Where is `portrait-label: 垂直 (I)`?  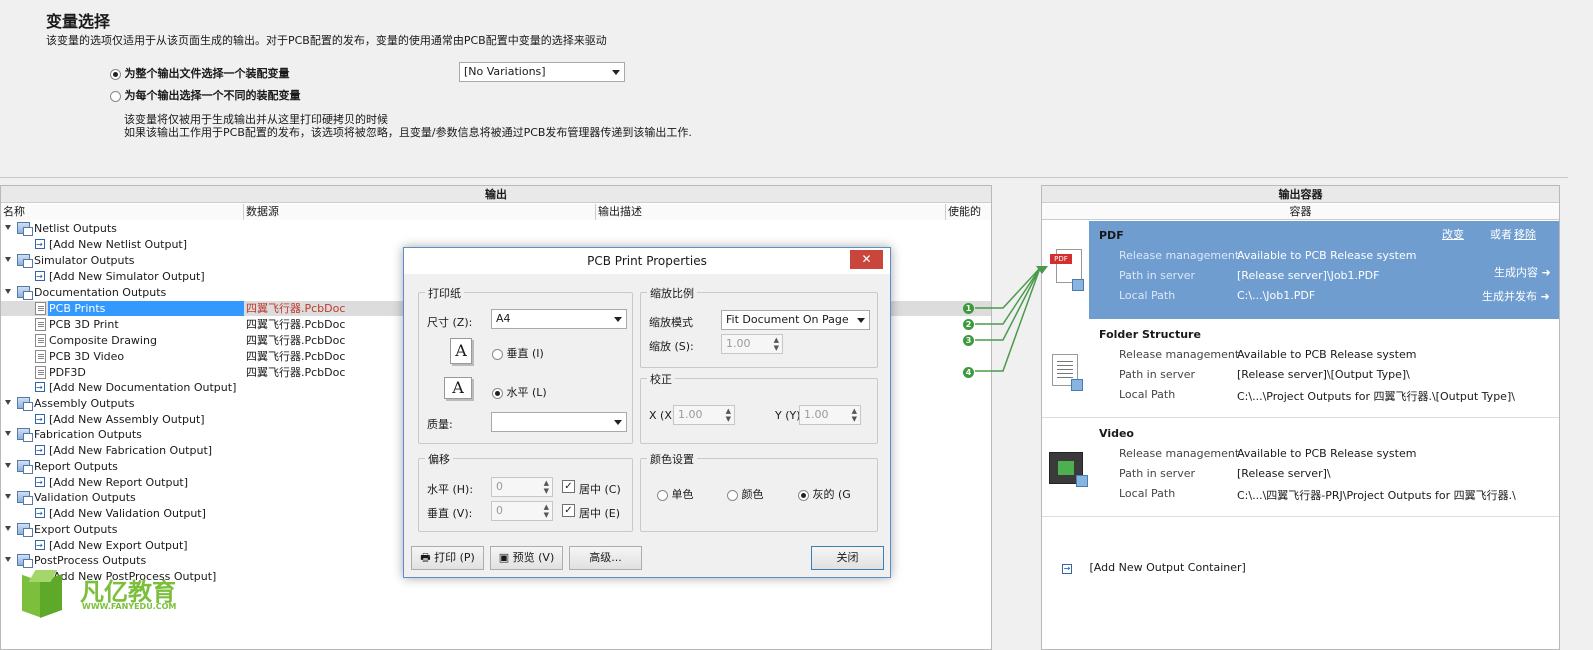
portrait-label: 垂直 (I) is located at coordinates (525, 353).